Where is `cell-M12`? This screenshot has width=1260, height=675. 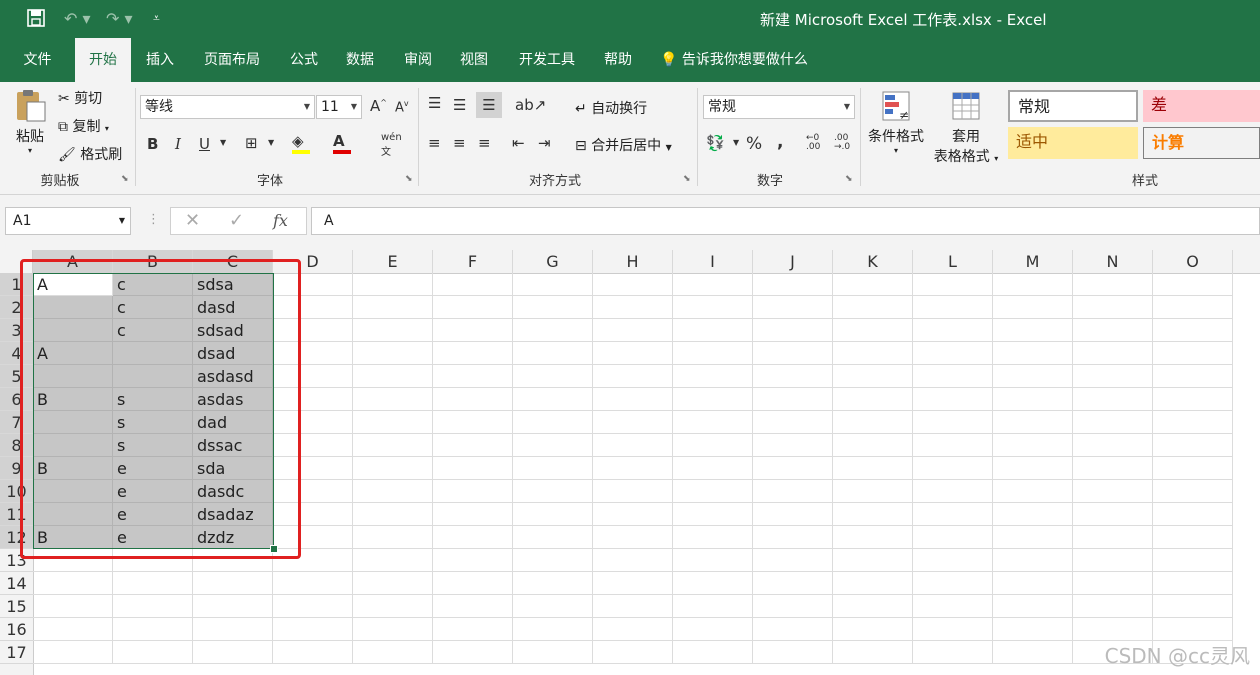 cell-M12 is located at coordinates (1033, 537).